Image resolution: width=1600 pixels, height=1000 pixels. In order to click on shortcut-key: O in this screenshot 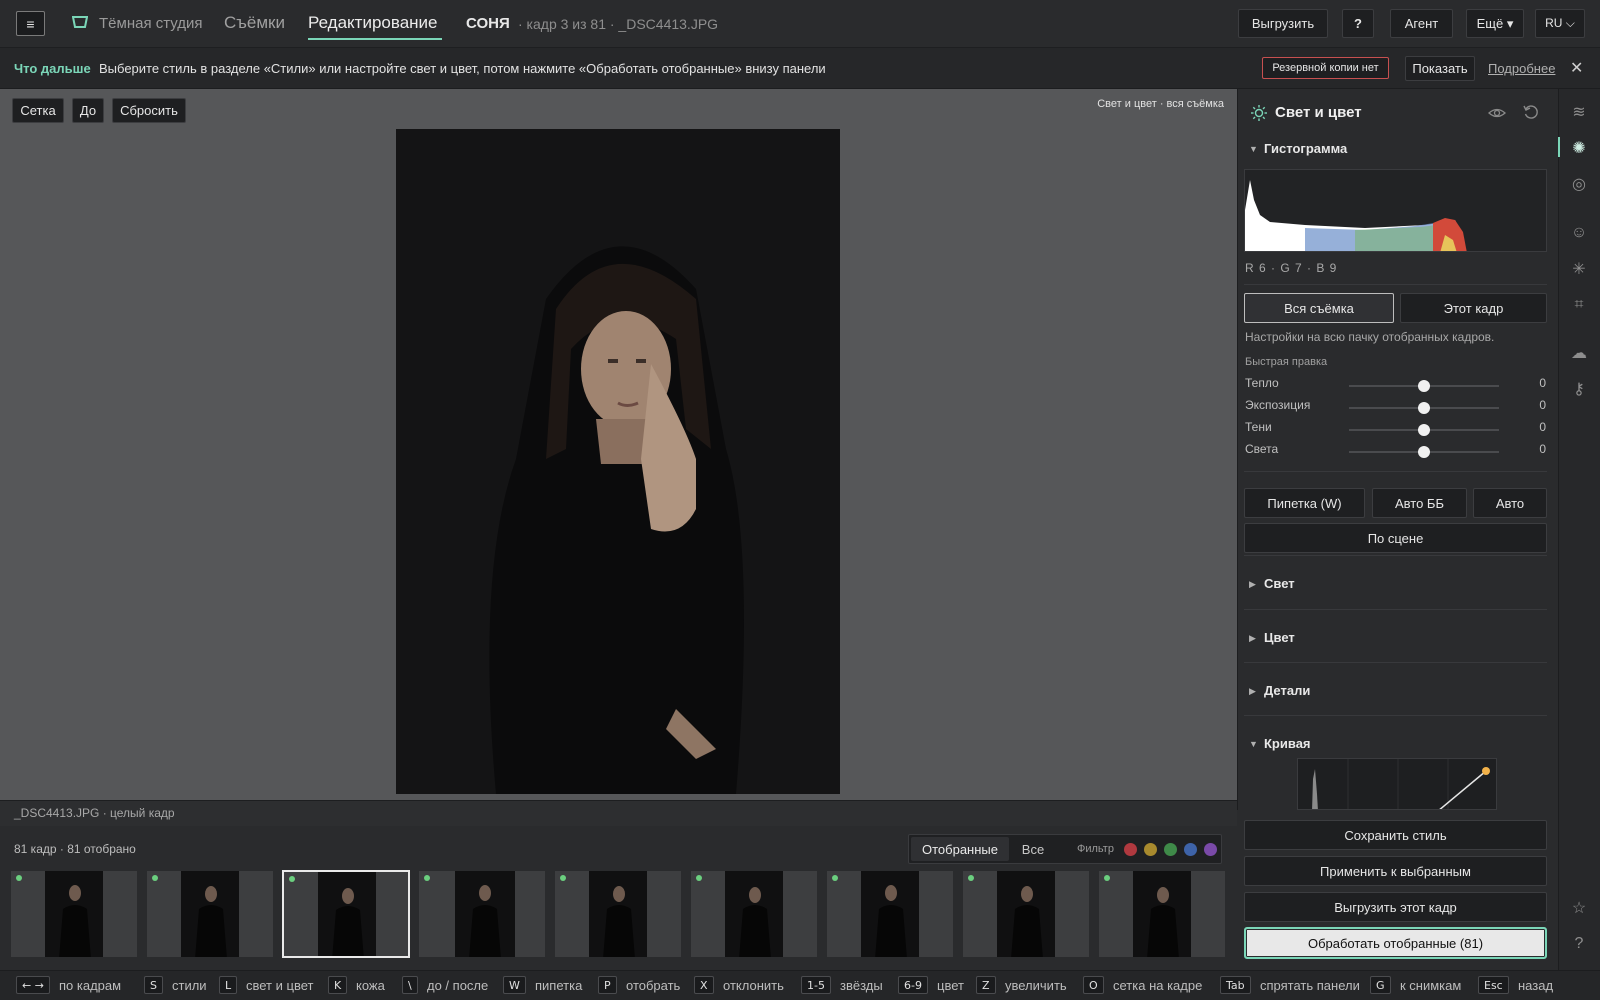, I will do `click(1093, 985)`.